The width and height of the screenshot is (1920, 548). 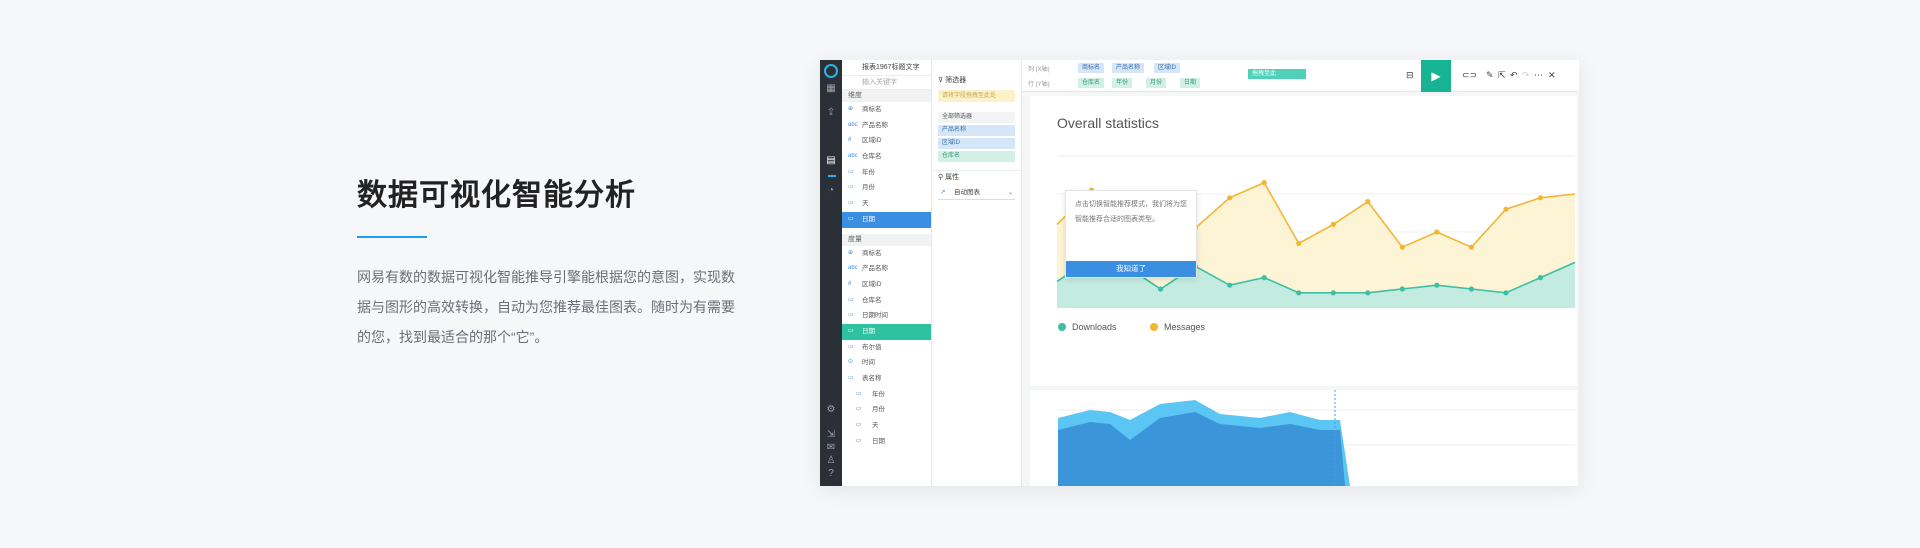 I want to click on more-icon: ⋯, so click(x=1538, y=75).